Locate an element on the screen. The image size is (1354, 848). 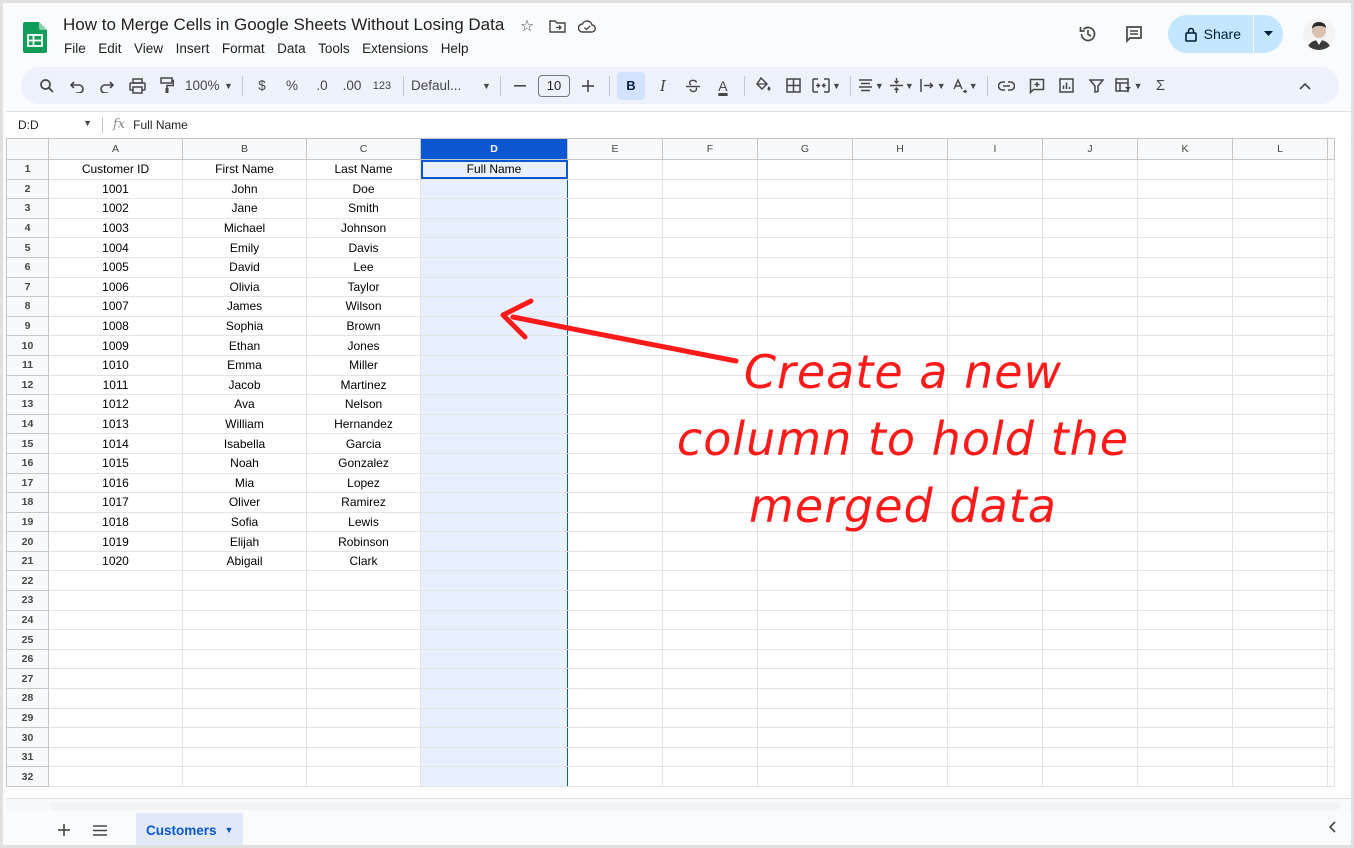
cell: Mia is located at coordinates (244, 483).